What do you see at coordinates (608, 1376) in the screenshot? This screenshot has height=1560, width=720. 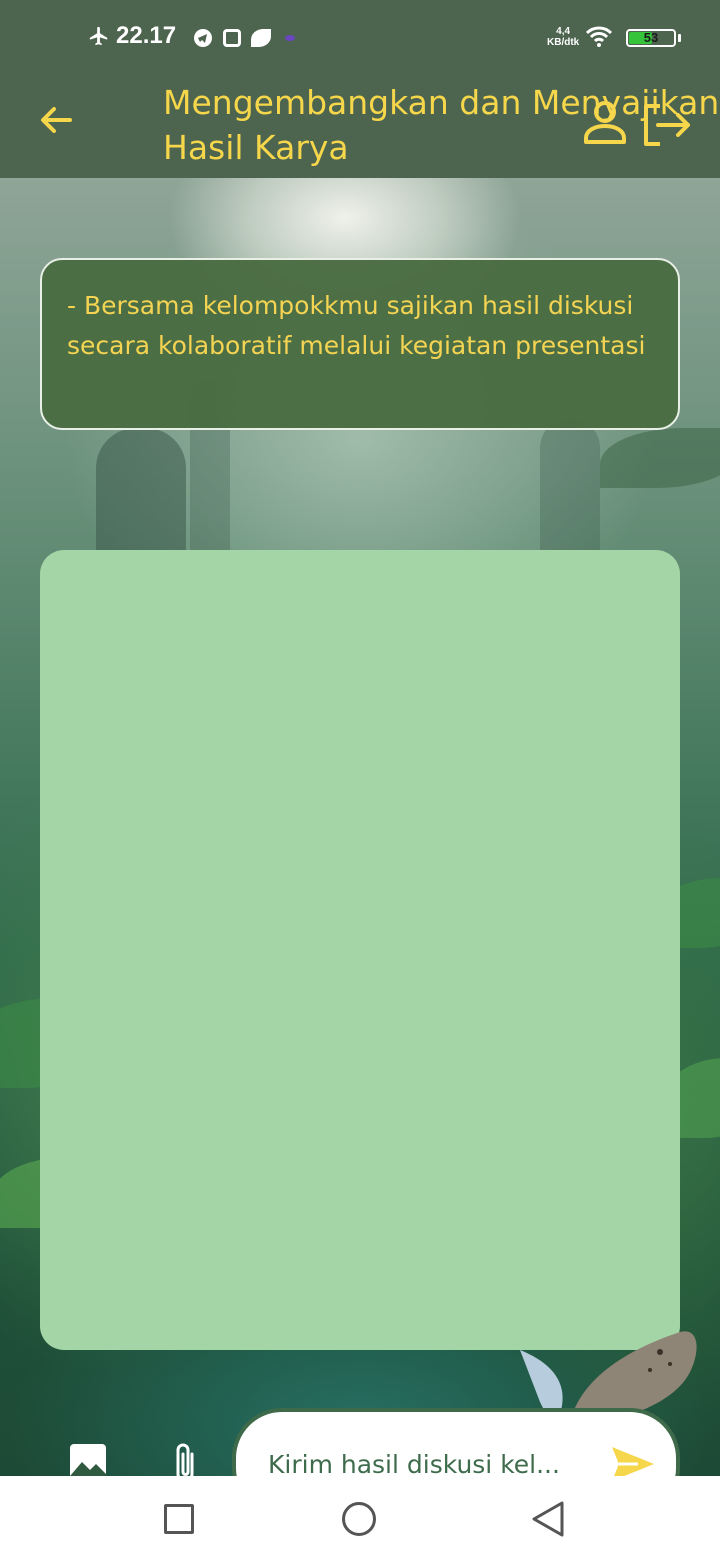 I see `butterfly-illustration` at bounding box center [608, 1376].